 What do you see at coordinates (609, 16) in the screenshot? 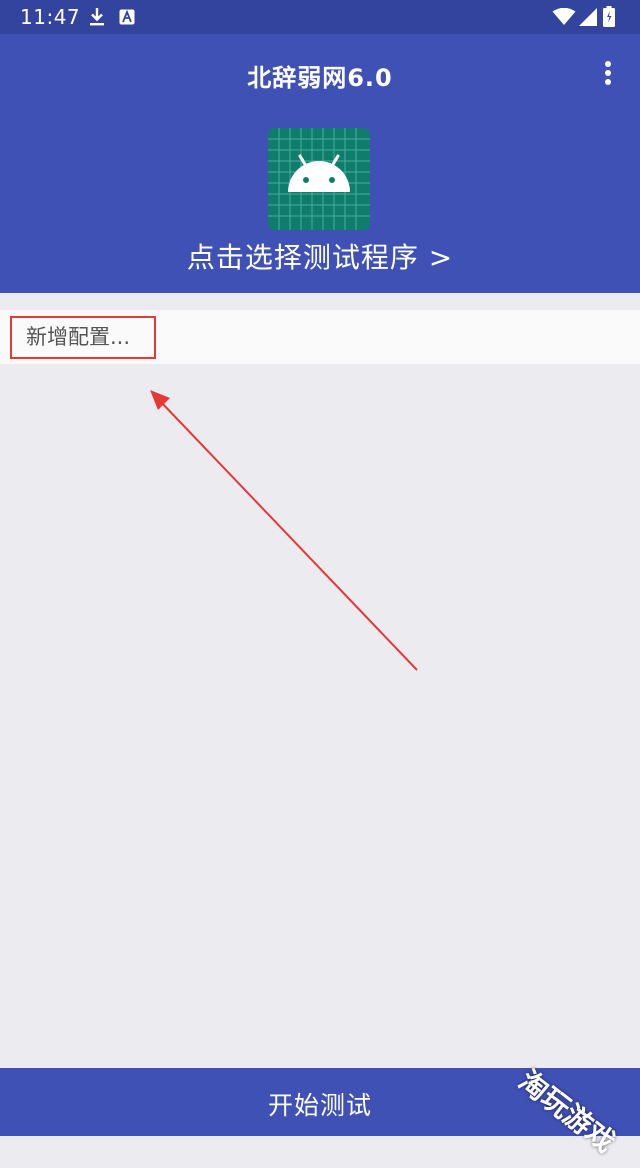
I see `battery-icon` at bounding box center [609, 16].